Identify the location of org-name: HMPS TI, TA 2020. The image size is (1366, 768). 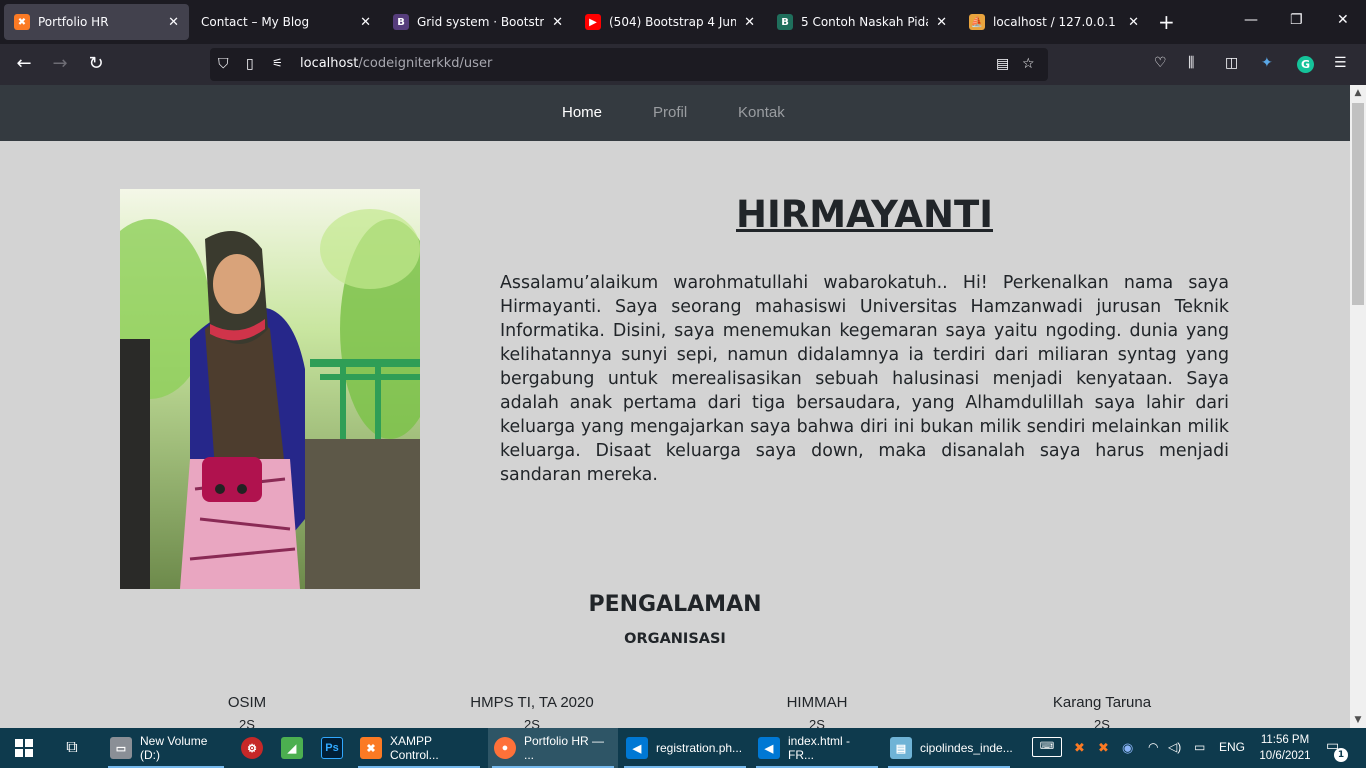
(532, 702).